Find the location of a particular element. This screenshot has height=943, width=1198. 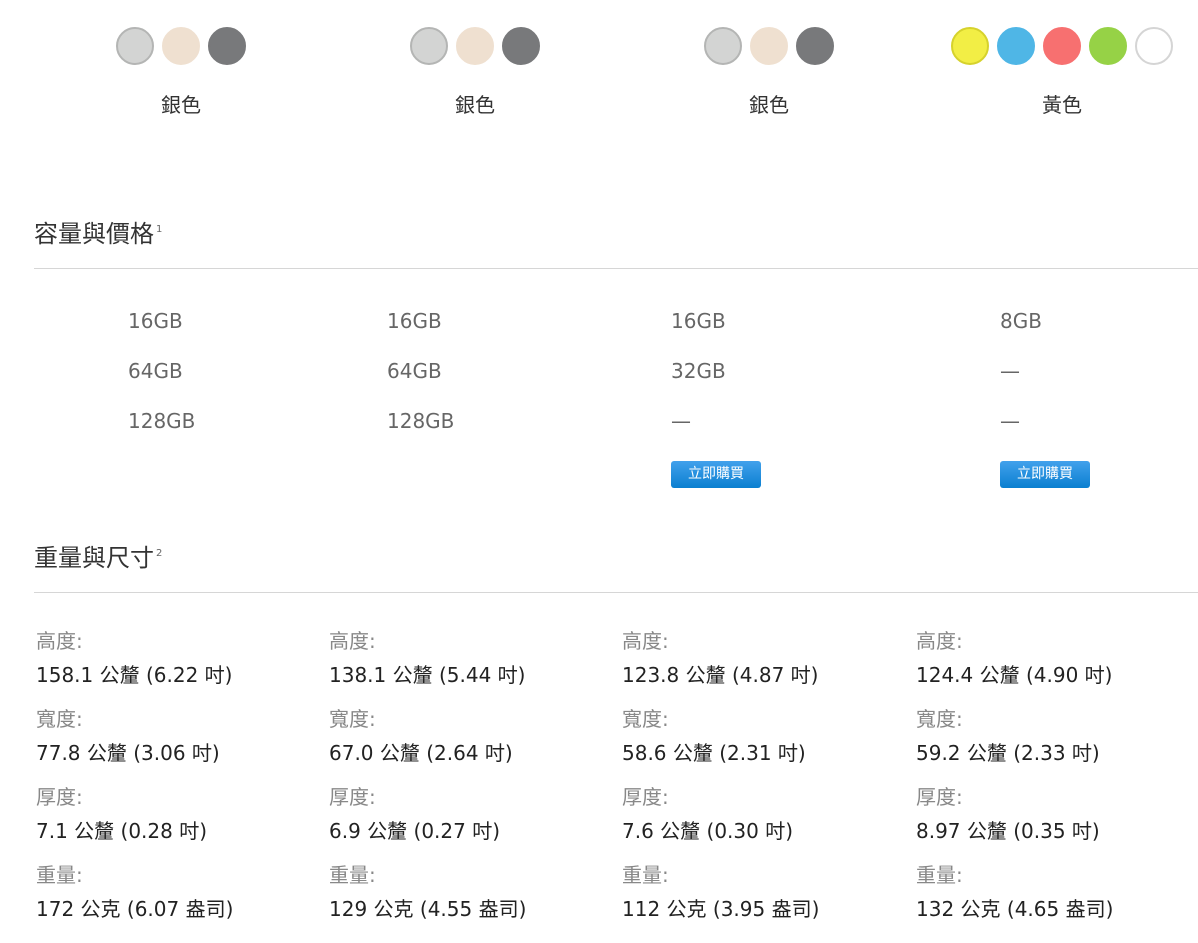

capacity-option: 32GB is located at coordinates (698, 371).